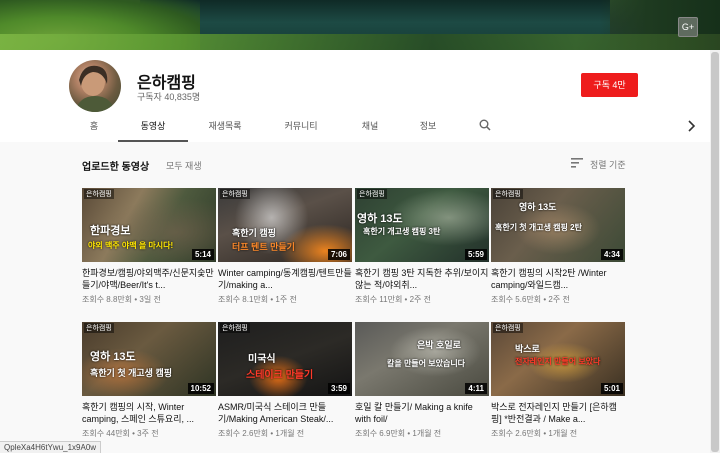 Image resolution: width=720 pixels, height=453 pixels. Describe the element at coordinates (611, 388) in the screenshot. I see `video-duration: 5:01` at that location.